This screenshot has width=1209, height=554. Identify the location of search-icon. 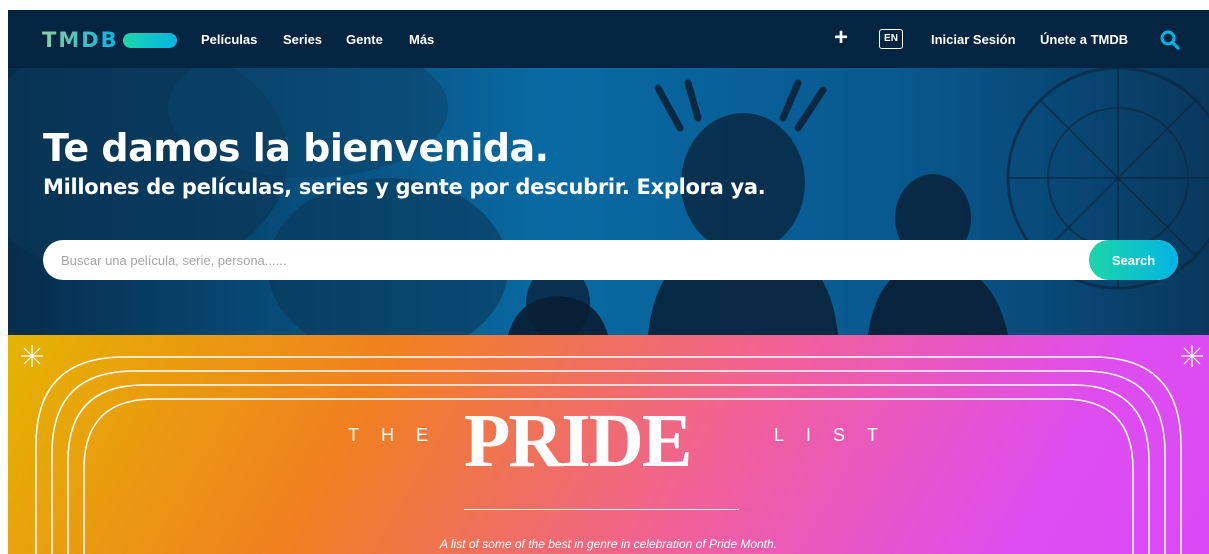
(1170, 40).